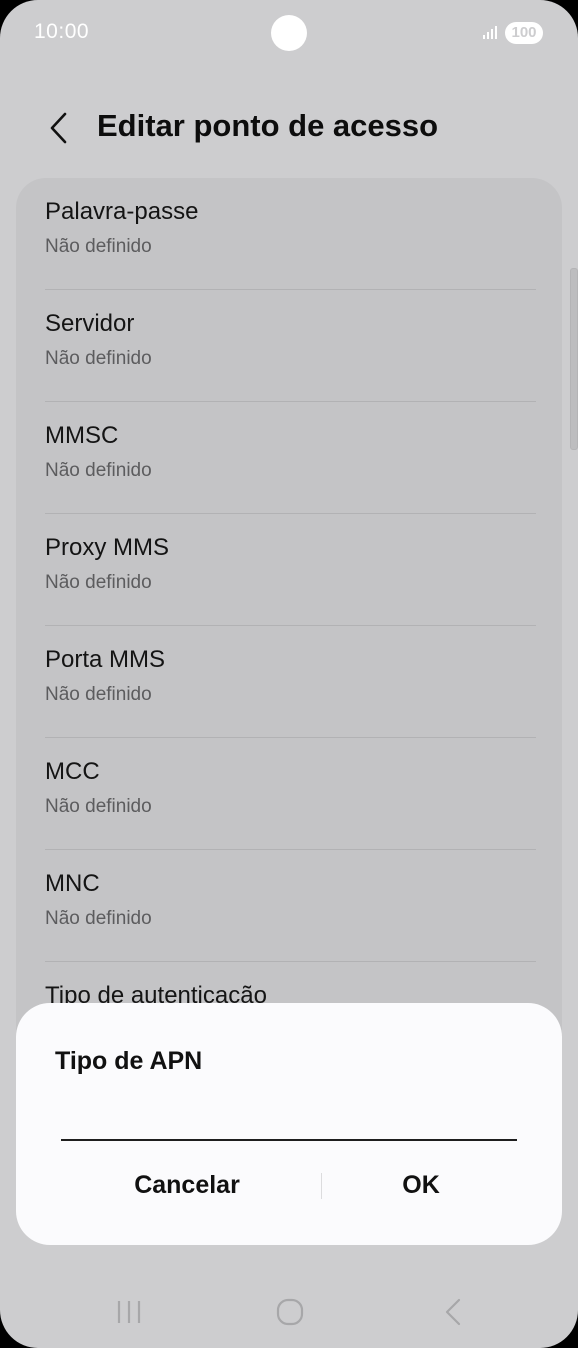  I want to click on camera-cutout, so click(289, 33).